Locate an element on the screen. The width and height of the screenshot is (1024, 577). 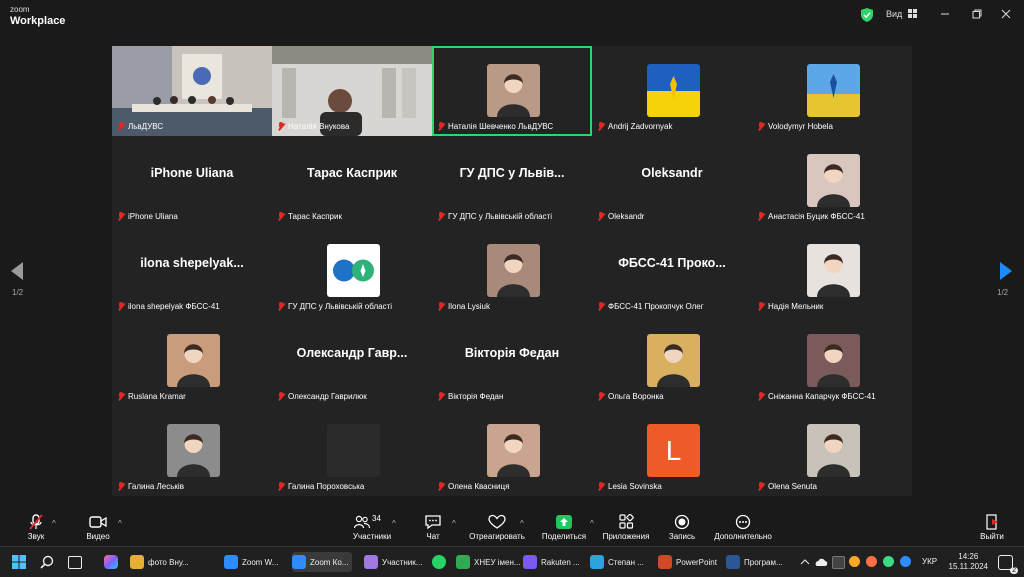
participant-tile: iPhone Uliana iPhone Uliana is located at coordinates (192, 181).